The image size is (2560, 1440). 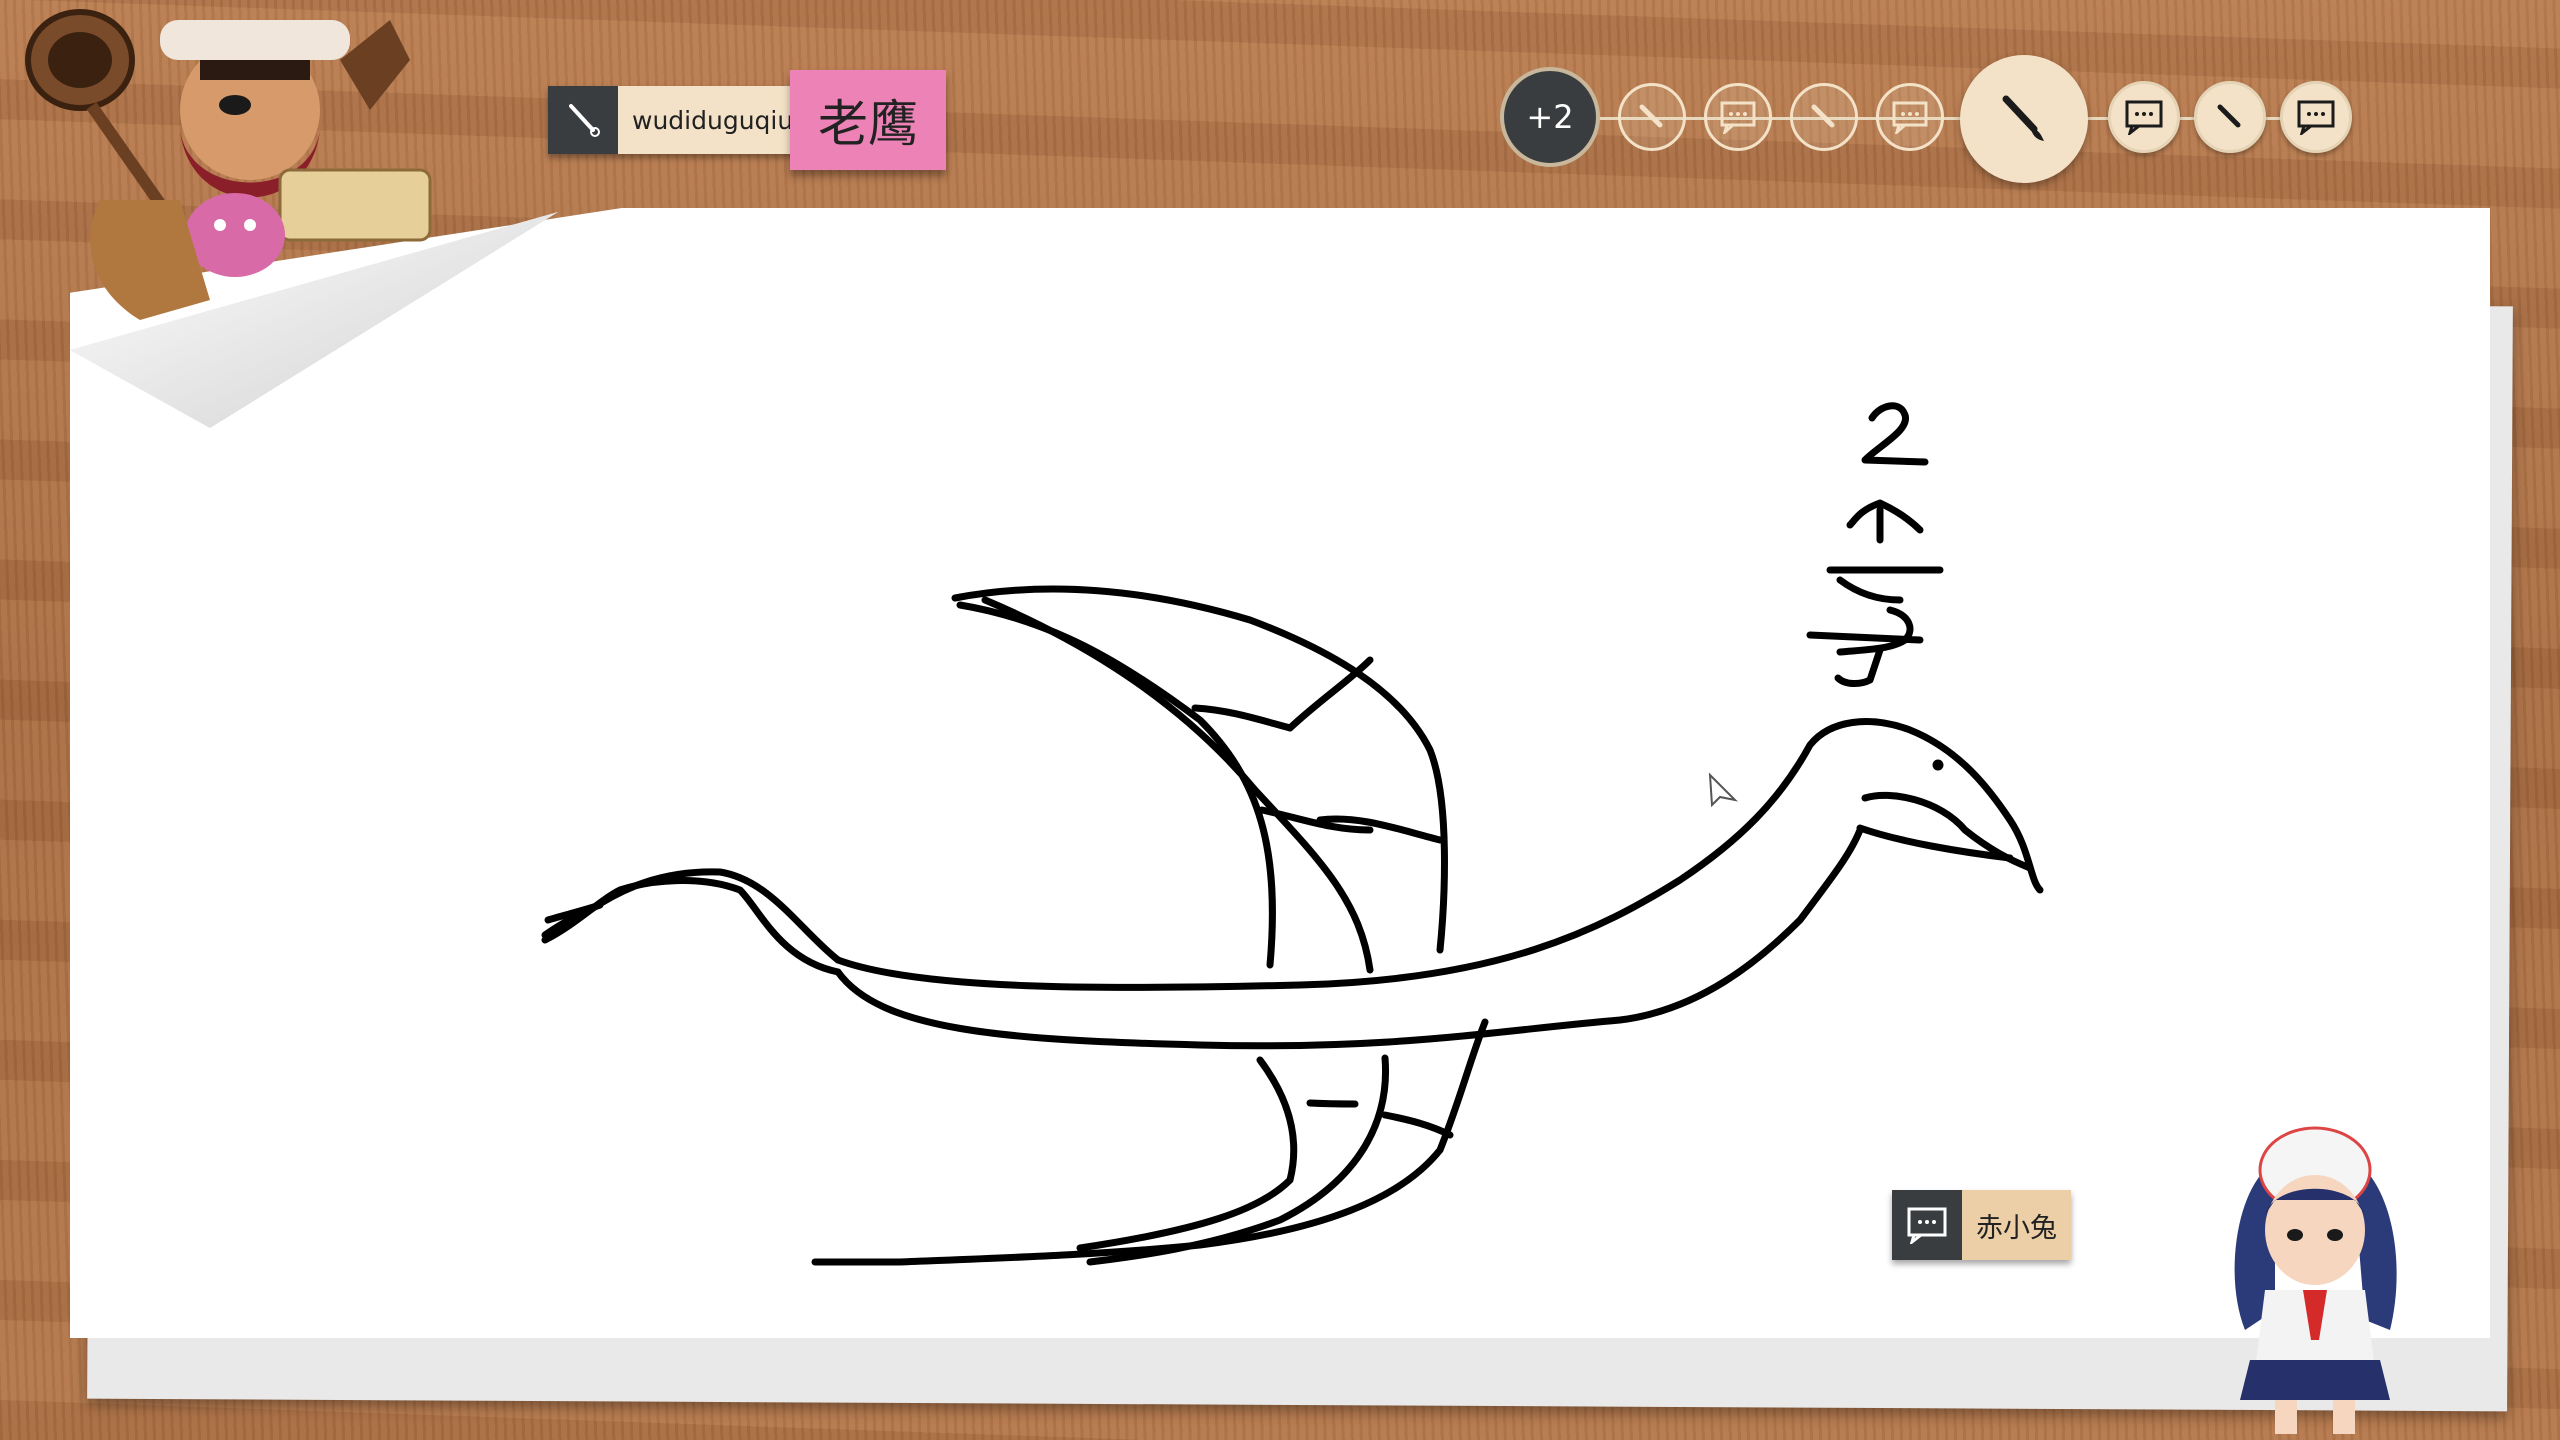 What do you see at coordinates (2315, 1280) in the screenshot?
I see `schoolgirl-character-illustration` at bounding box center [2315, 1280].